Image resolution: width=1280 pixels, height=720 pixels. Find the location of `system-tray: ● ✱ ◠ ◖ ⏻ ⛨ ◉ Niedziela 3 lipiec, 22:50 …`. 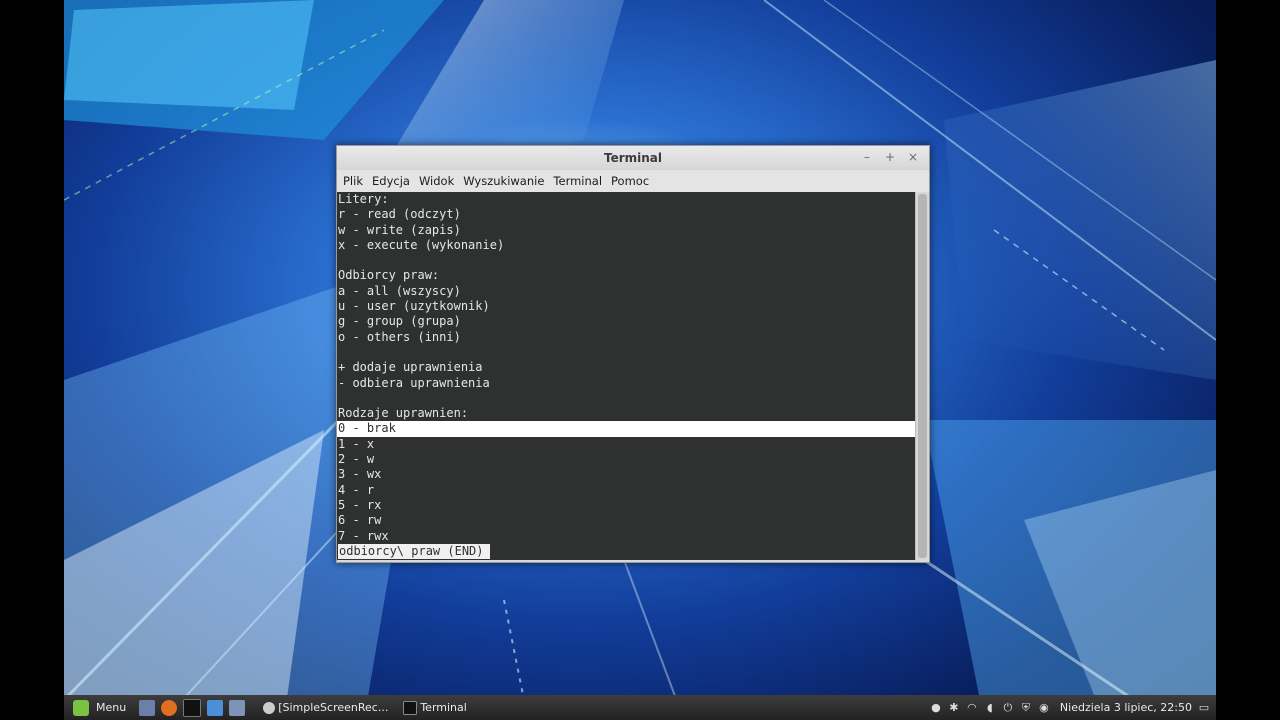

system-tray: ● ✱ ◠ ◖ ⏻ ⛨ ◉ Niedziela 3 lipiec, 22:50 … is located at coordinates (1073, 707).